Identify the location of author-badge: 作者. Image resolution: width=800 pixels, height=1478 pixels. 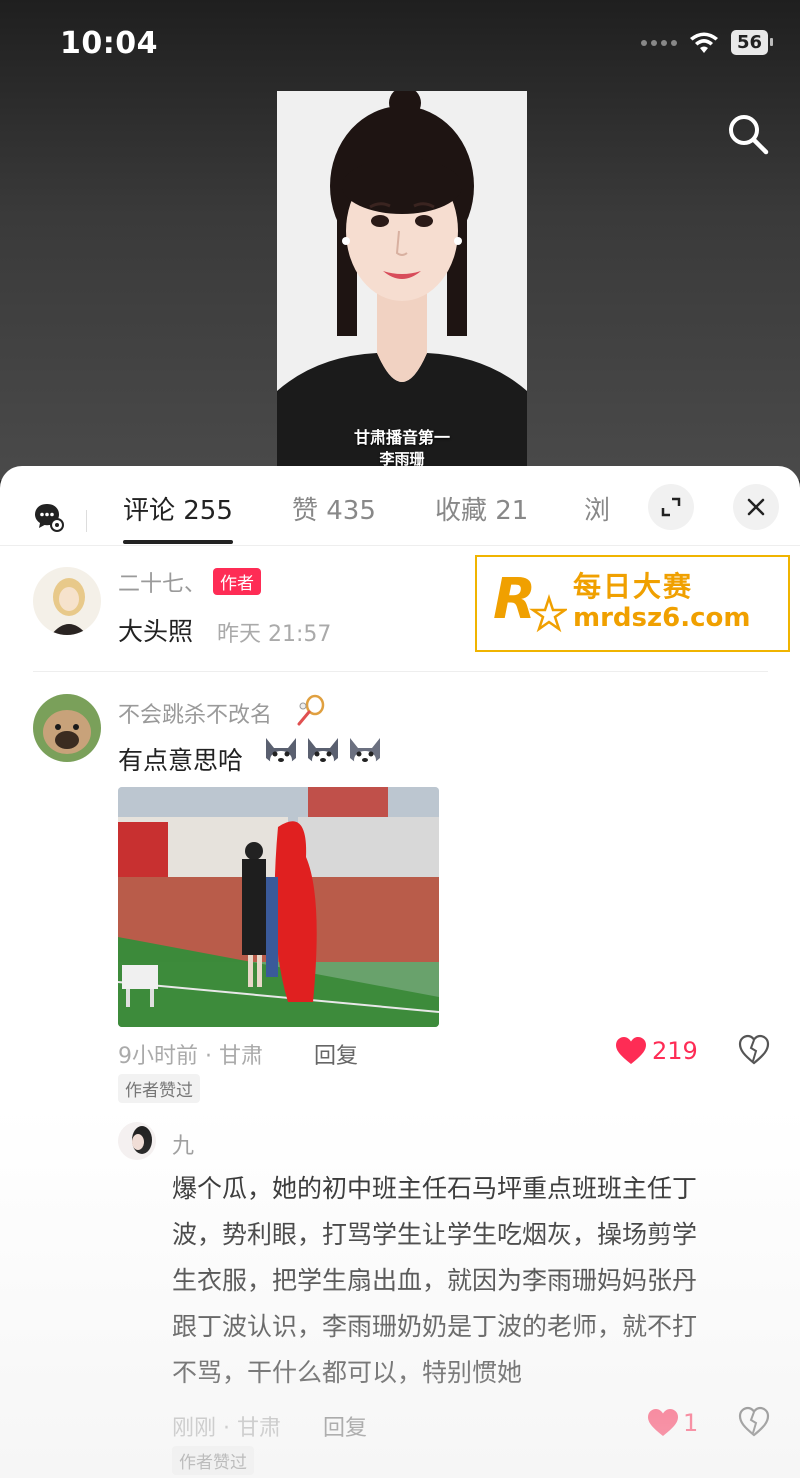
(237, 581).